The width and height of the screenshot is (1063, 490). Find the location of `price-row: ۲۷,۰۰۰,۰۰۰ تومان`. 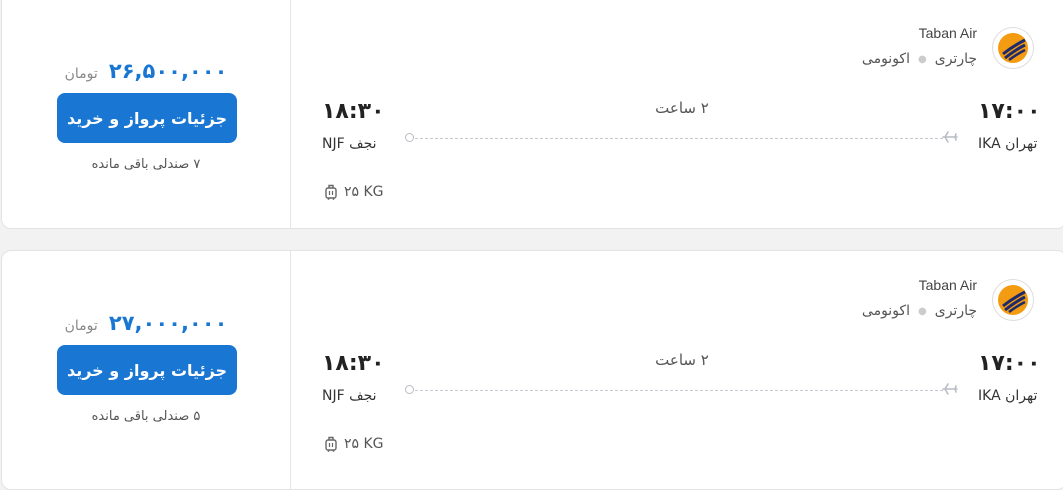

price-row: ۲۷,۰۰۰,۰۰۰ تومان is located at coordinates (146, 323).